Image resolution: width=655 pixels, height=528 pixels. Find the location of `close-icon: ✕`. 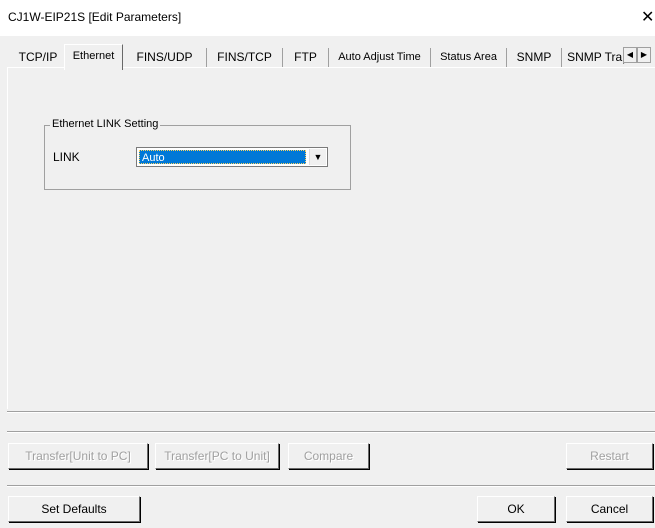

close-icon: ✕ is located at coordinates (648, 17).